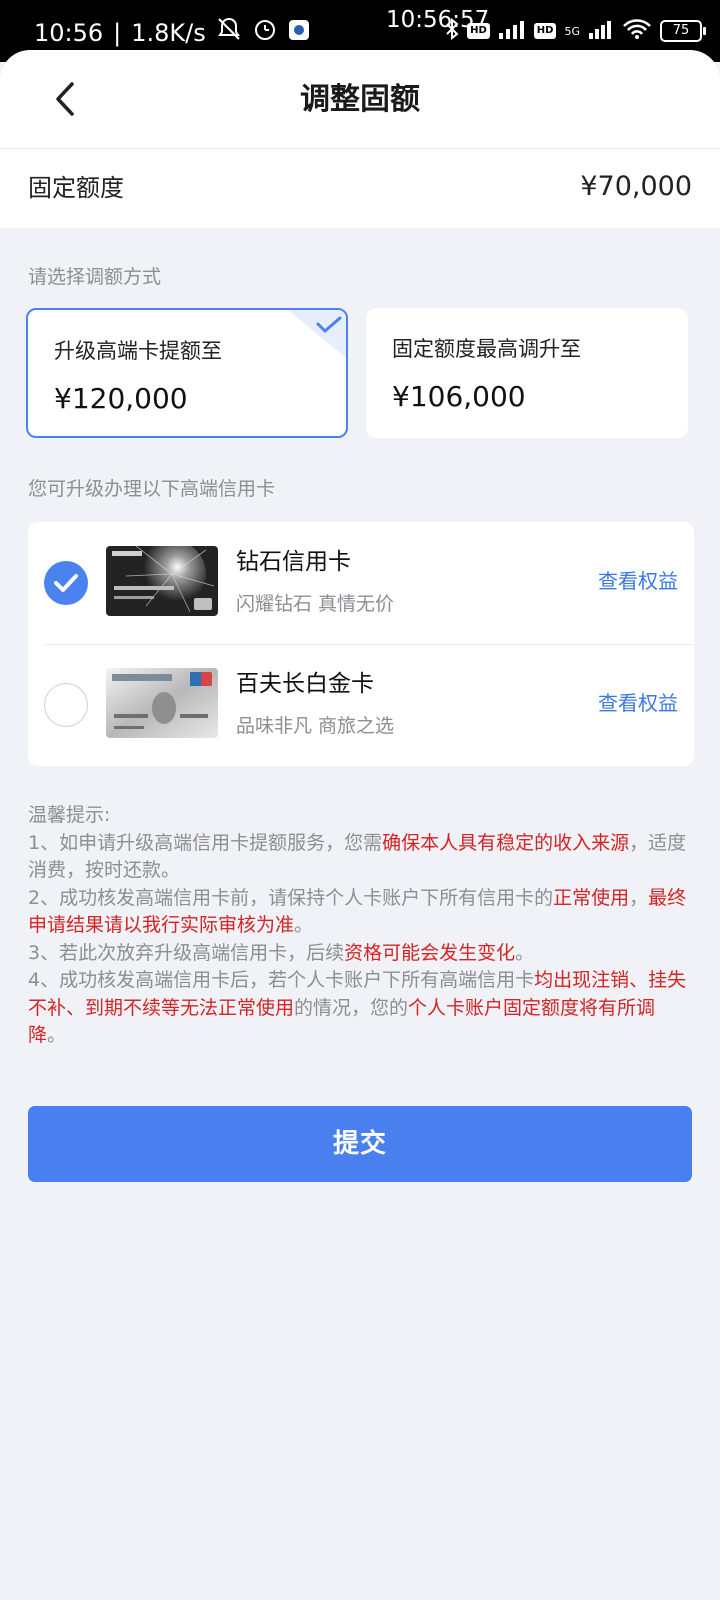 Image resolution: width=720 pixels, height=1600 pixels. Describe the element at coordinates (545, 31) in the screenshot. I see `hd-badge-2: HD` at that location.